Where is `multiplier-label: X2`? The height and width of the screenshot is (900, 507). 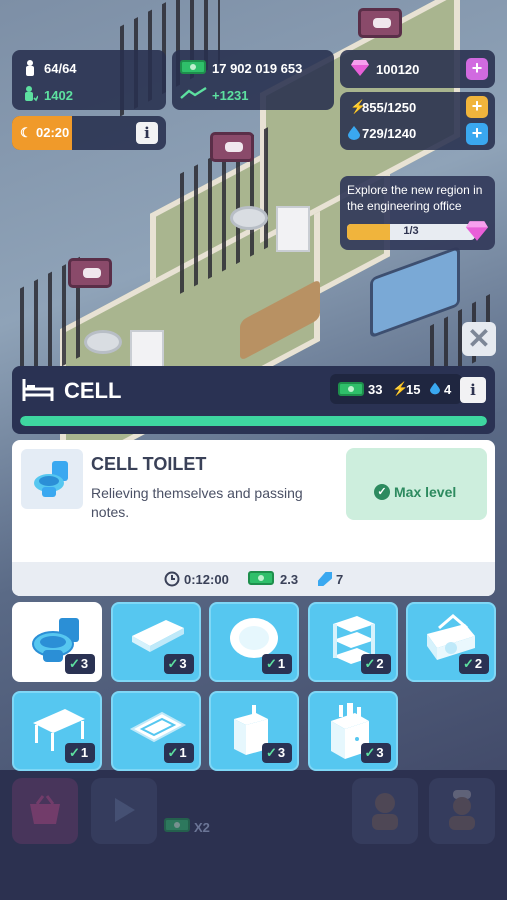 multiplier-label: X2 is located at coordinates (202, 827).